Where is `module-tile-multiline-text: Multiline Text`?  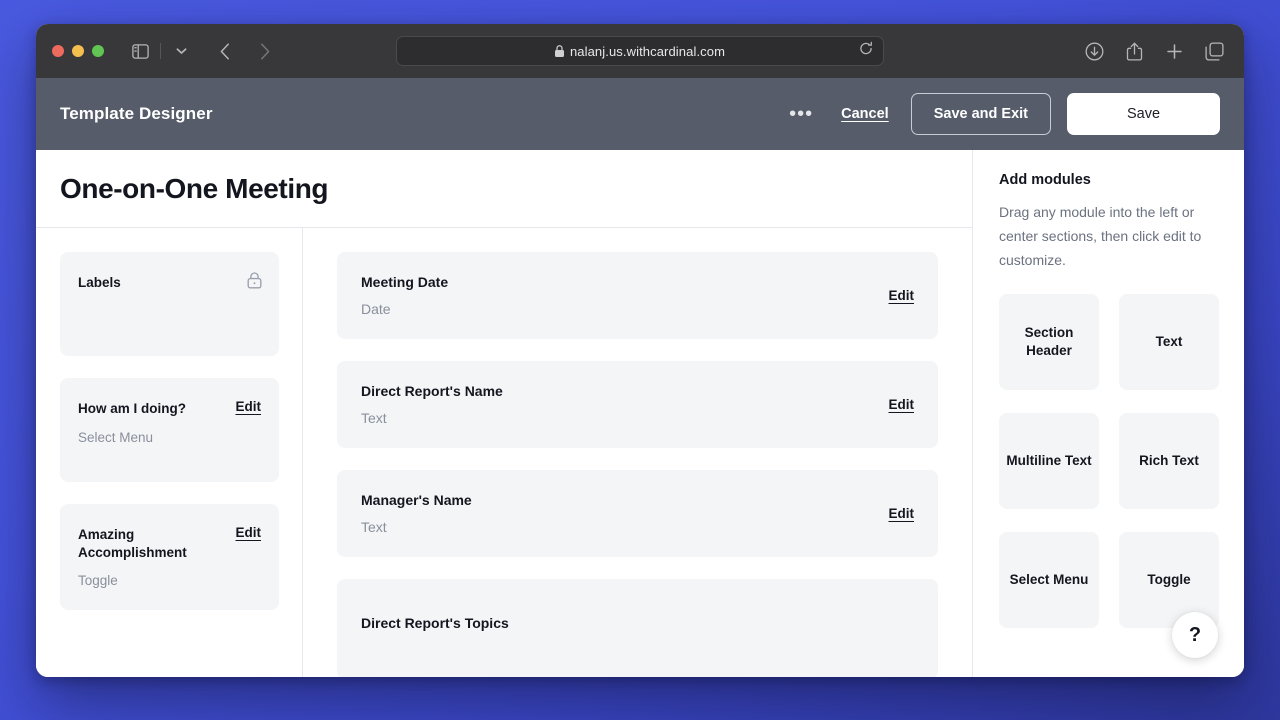 module-tile-multiline-text: Multiline Text is located at coordinates (1049, 461).